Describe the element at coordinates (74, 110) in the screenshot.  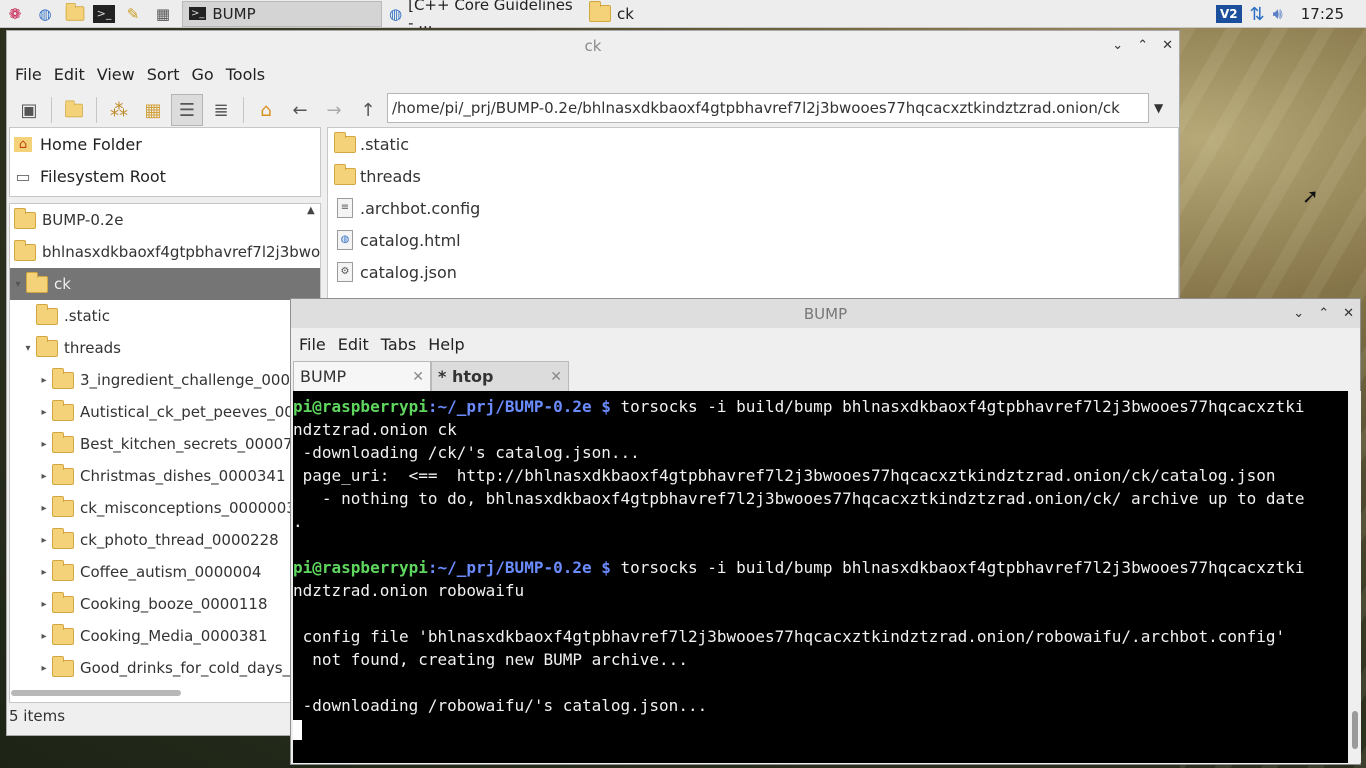
I see `new-folder-icon` at that location.